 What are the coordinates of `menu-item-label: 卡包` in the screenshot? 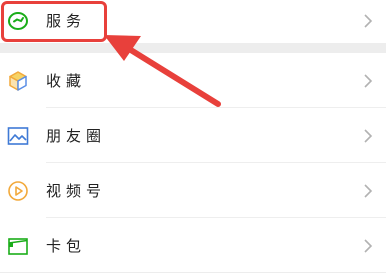 It's located at (66, 246).